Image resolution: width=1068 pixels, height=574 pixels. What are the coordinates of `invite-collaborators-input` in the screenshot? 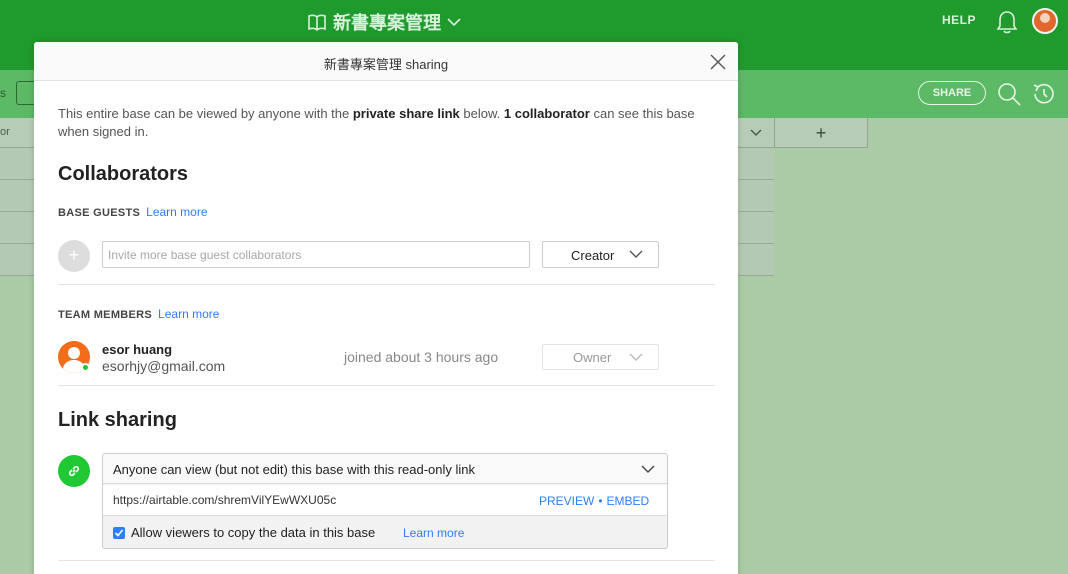 It's located at (316, 254).